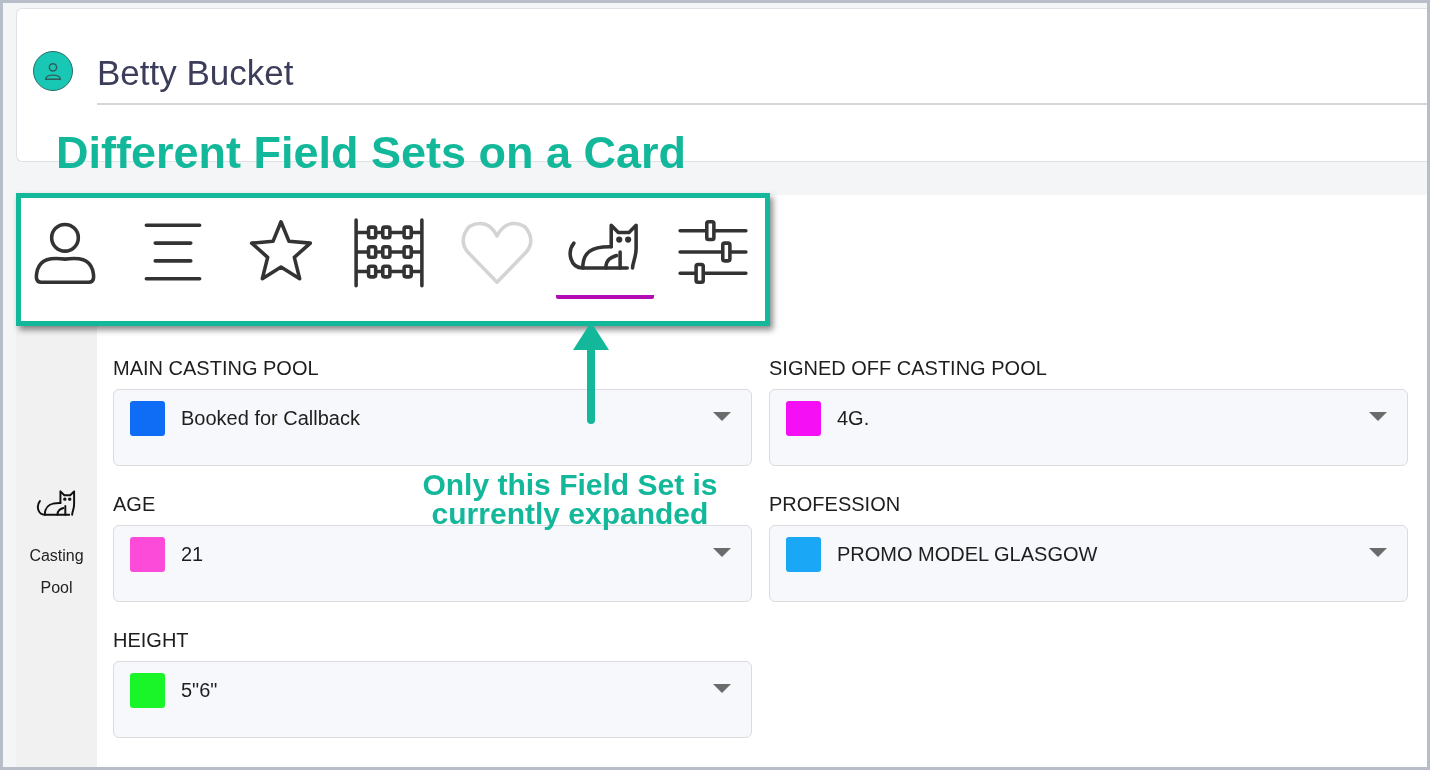 This screenshot has width=1430, height=770. I want to click on annotation-title: Different Field Sets on a Card, so click(371, 153).